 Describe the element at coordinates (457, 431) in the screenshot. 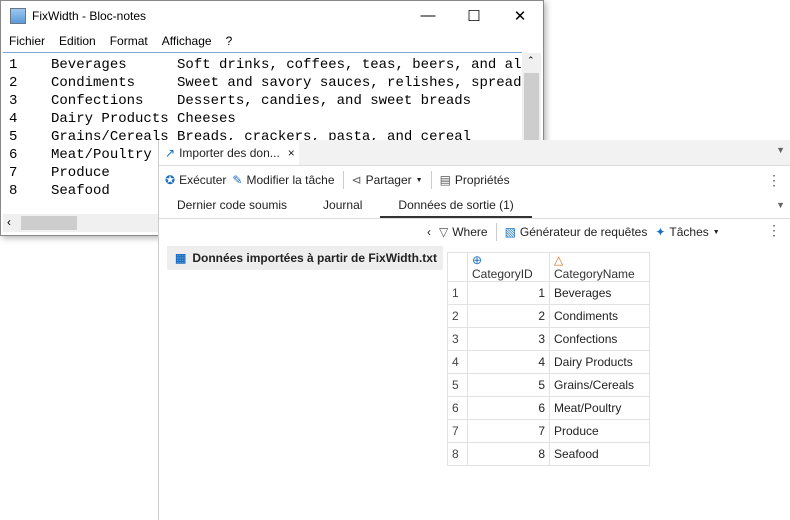

I see `row-number: 7` at that location.